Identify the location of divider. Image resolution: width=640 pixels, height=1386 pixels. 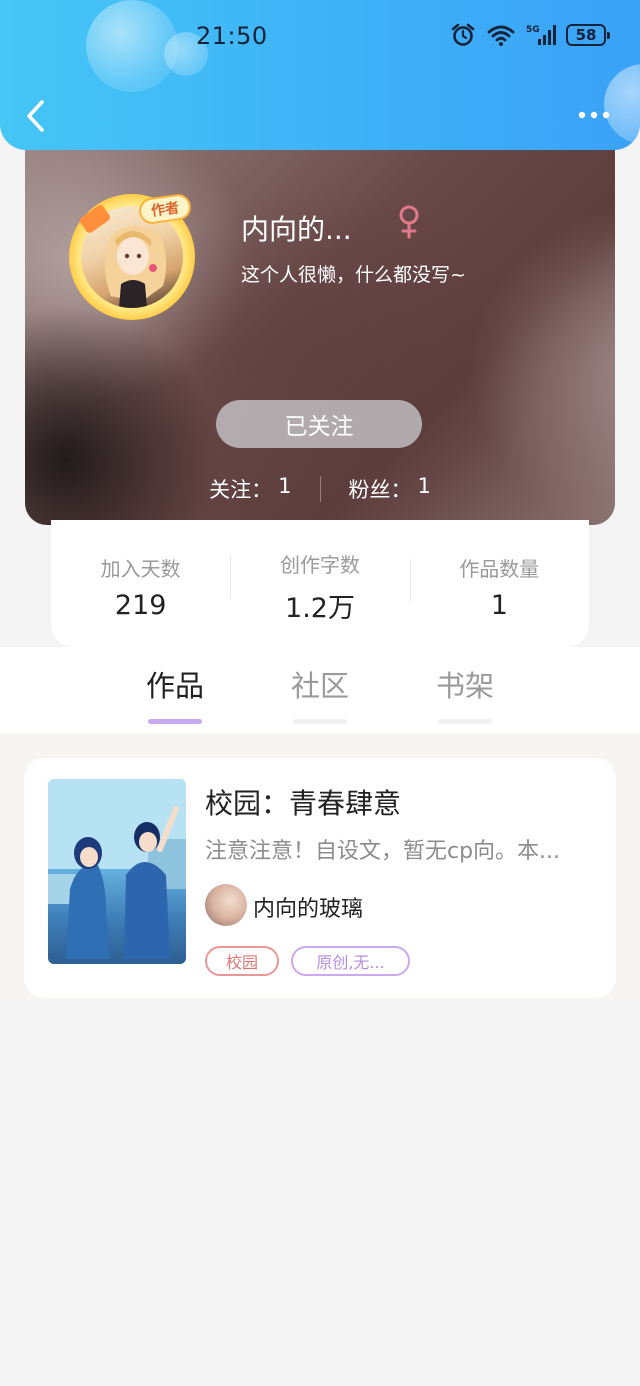
(320, 489).